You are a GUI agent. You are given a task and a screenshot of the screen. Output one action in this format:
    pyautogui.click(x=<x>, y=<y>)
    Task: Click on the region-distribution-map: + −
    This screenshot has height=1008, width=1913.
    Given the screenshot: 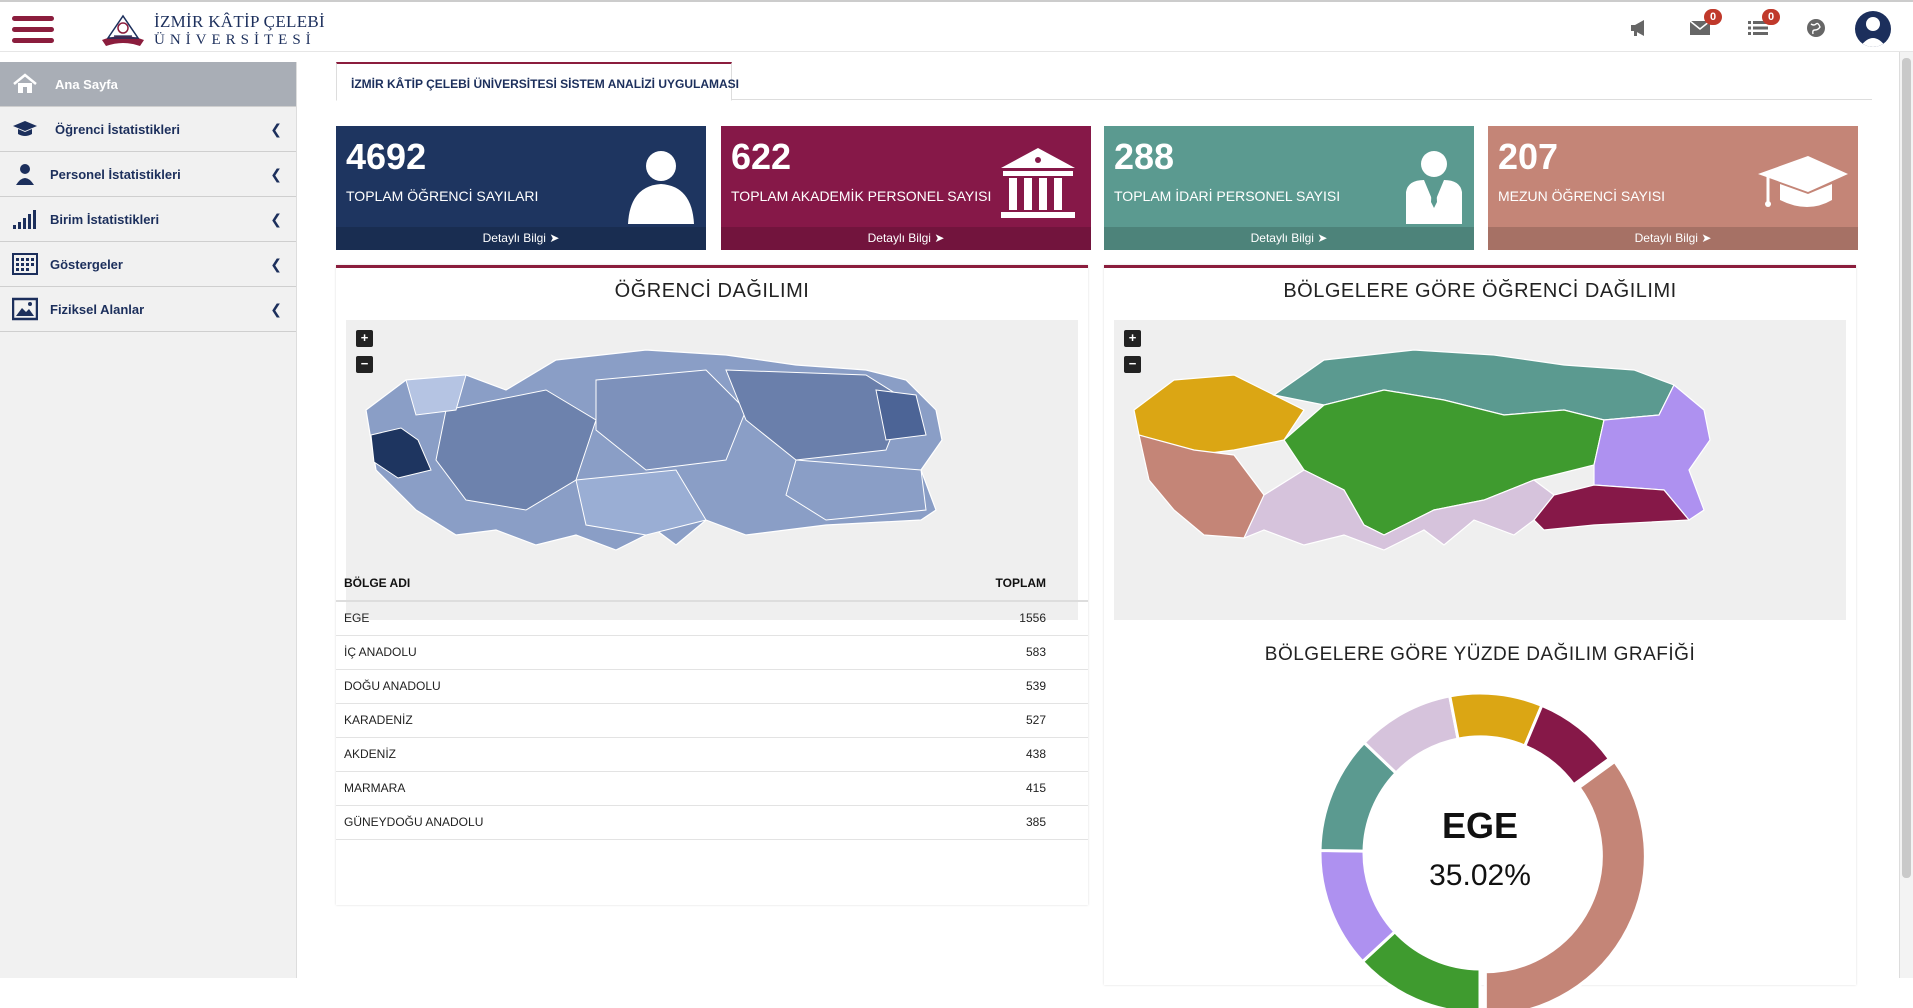 What is the action you would take?
    pyautogui.click(x=1480, y=470)
    